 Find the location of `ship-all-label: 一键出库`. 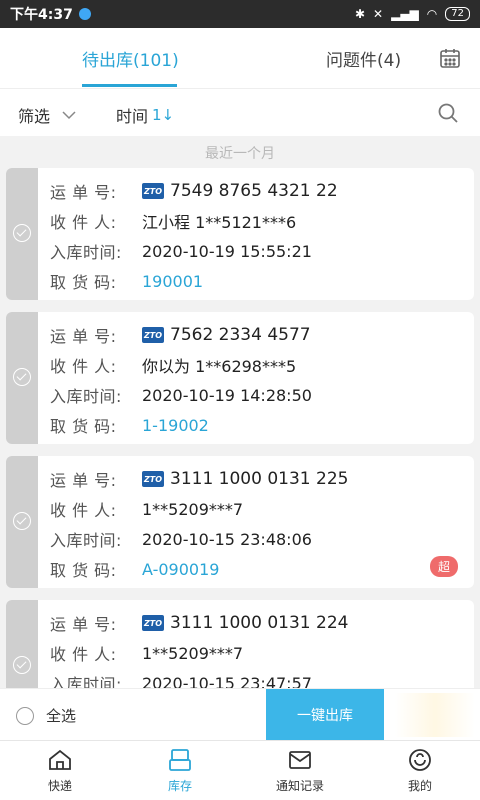

ship-all-label: 一键出库 is located at coordinates (325, 716).